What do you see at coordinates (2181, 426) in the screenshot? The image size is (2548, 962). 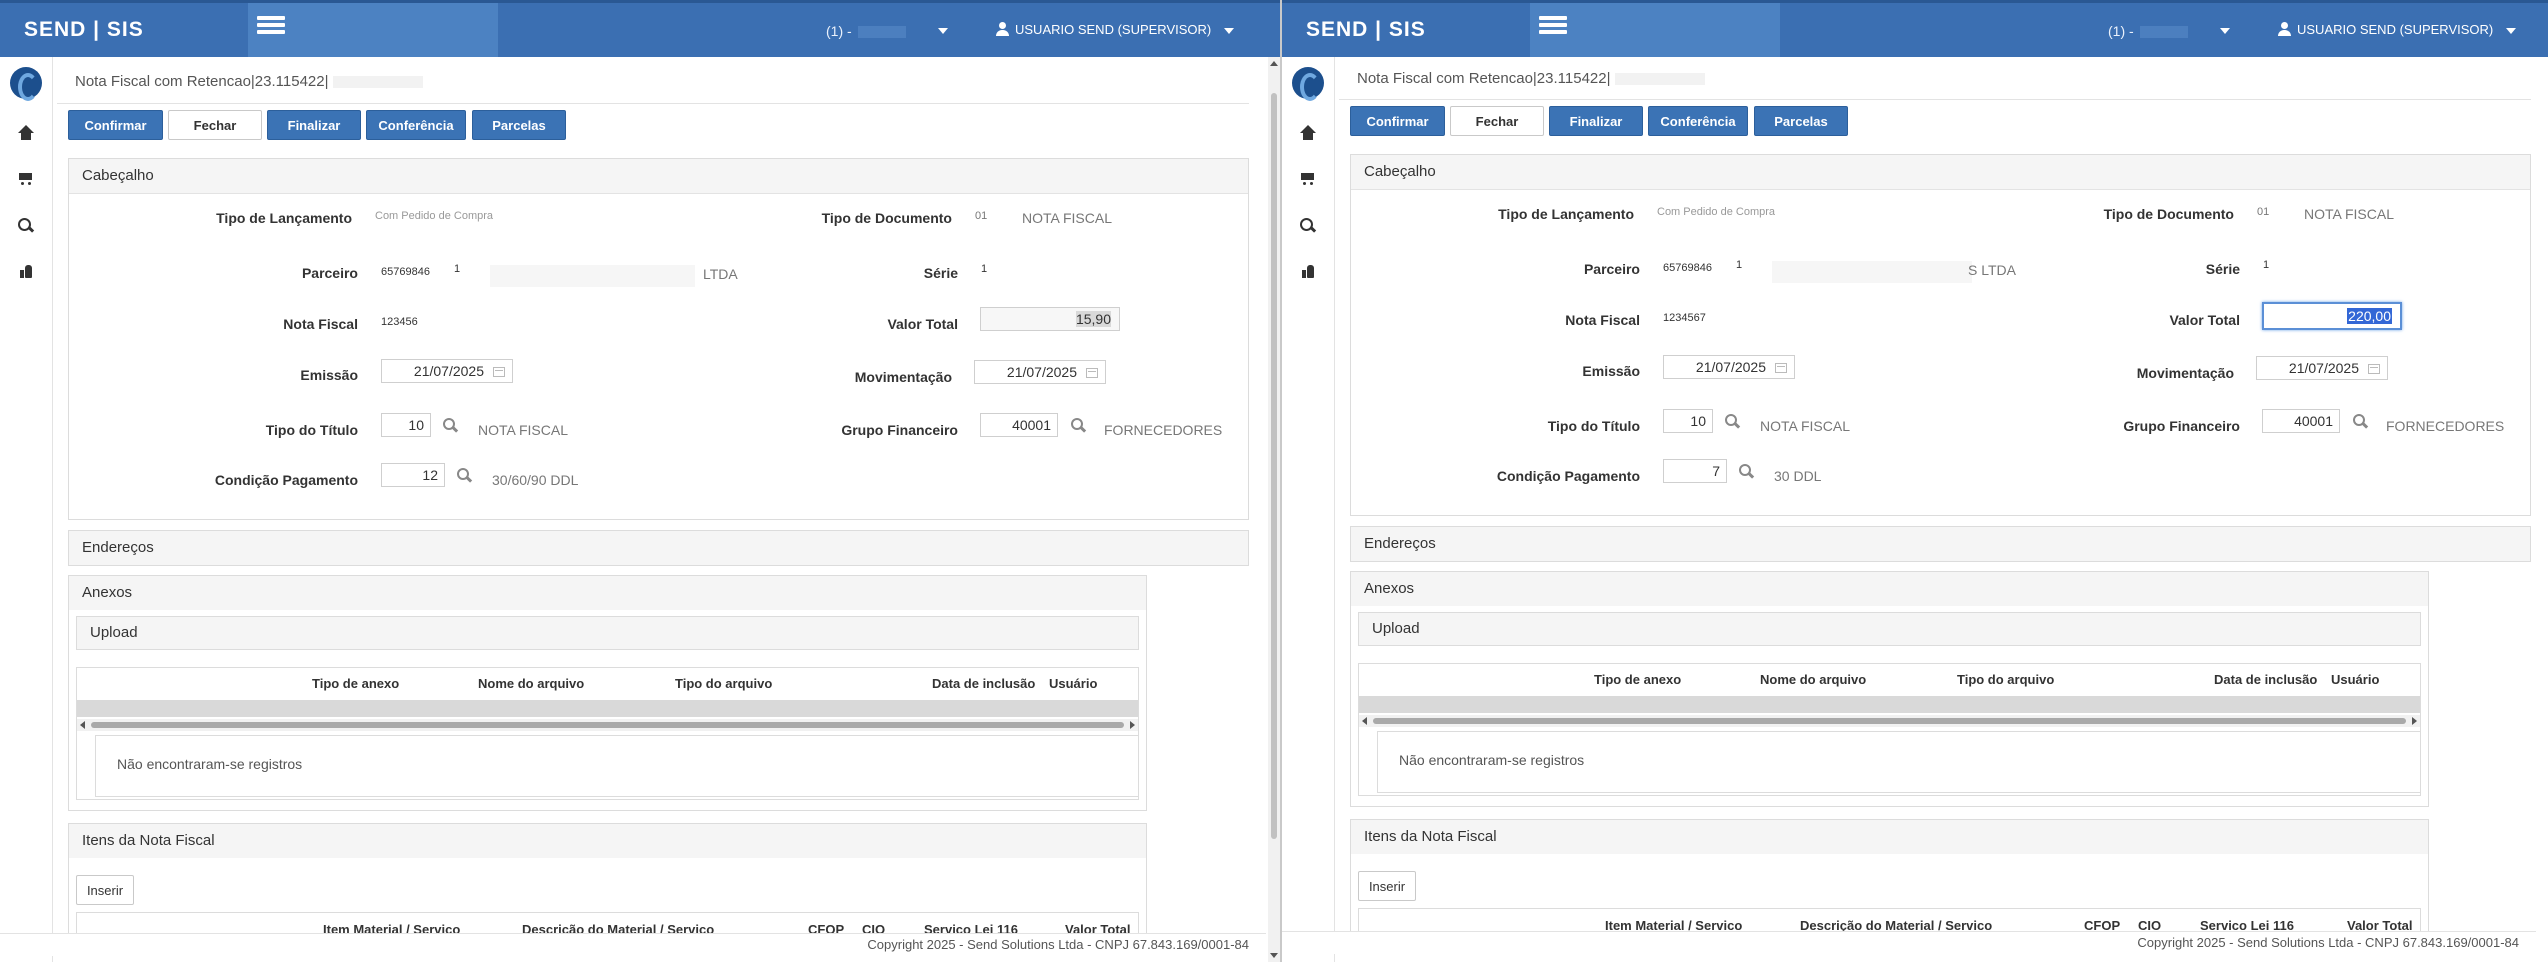 I see `financial-group-label: Grupo Financeiro` at bounding box center [2181, 426].